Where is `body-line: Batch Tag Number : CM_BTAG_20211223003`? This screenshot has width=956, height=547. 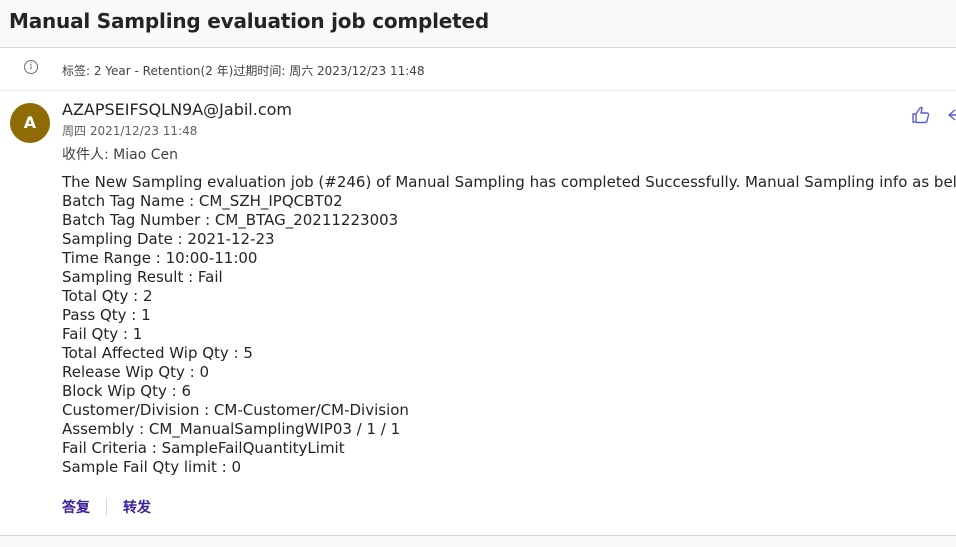 body-line: Batch Tag Number : CM_BTAG_20211223003 is located at coordinates (230, 220).